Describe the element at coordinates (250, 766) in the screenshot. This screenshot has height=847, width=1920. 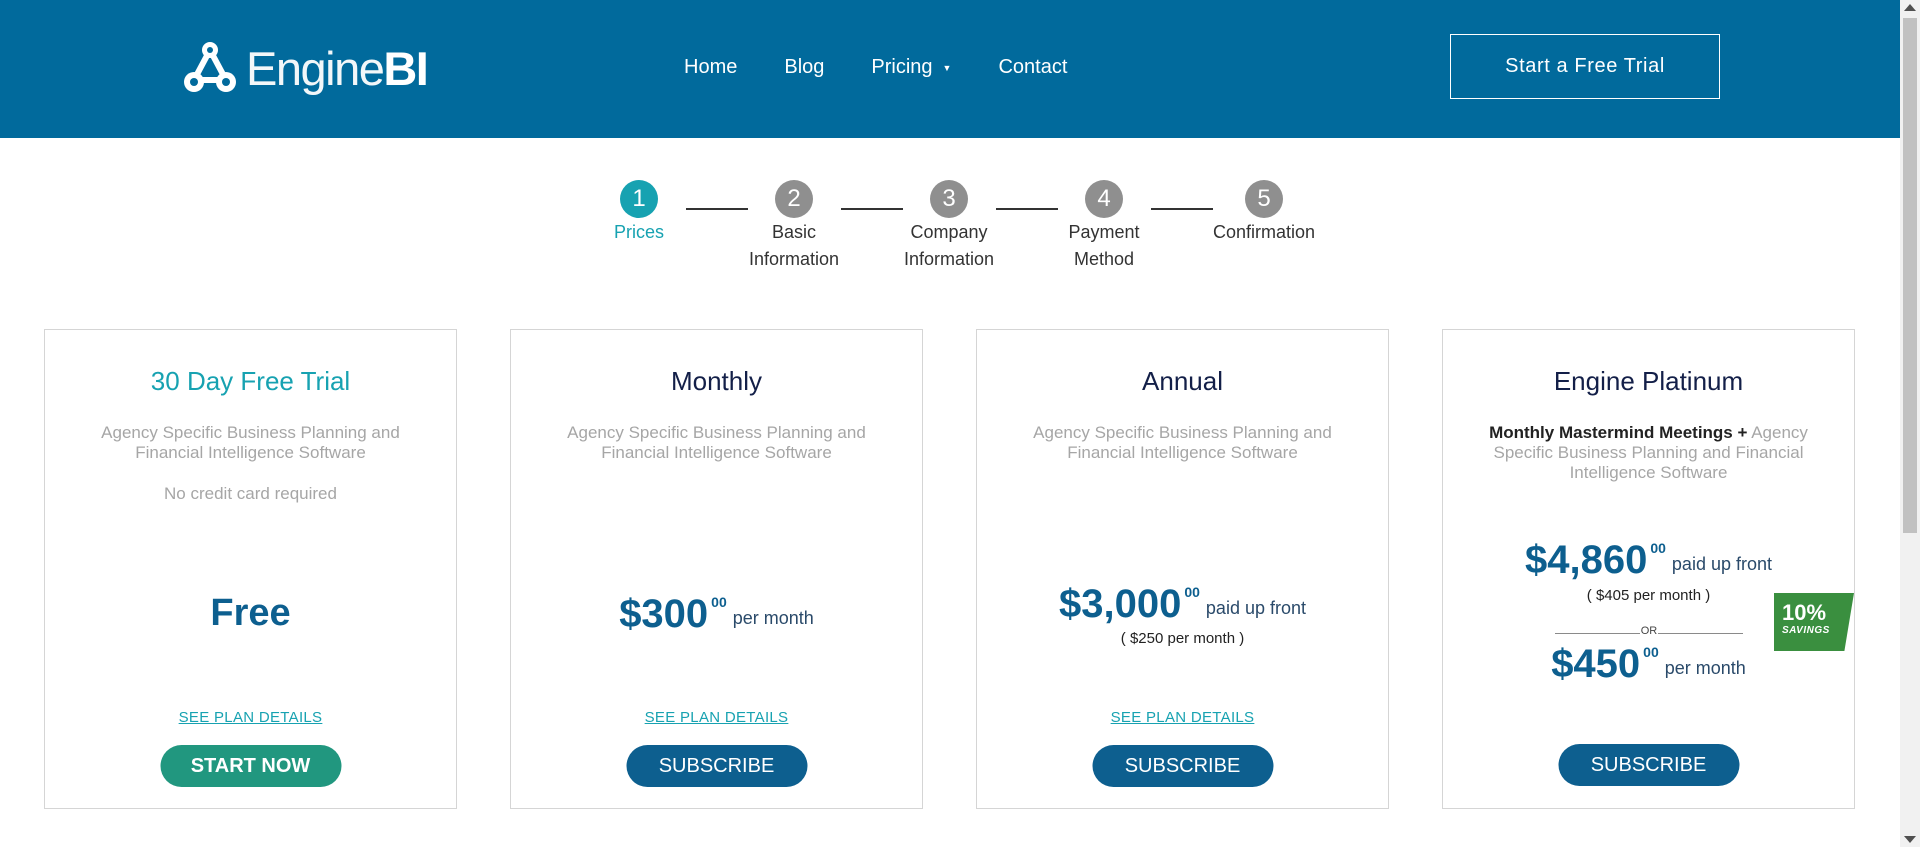
I see `start-now-button: START NOW` at that location.